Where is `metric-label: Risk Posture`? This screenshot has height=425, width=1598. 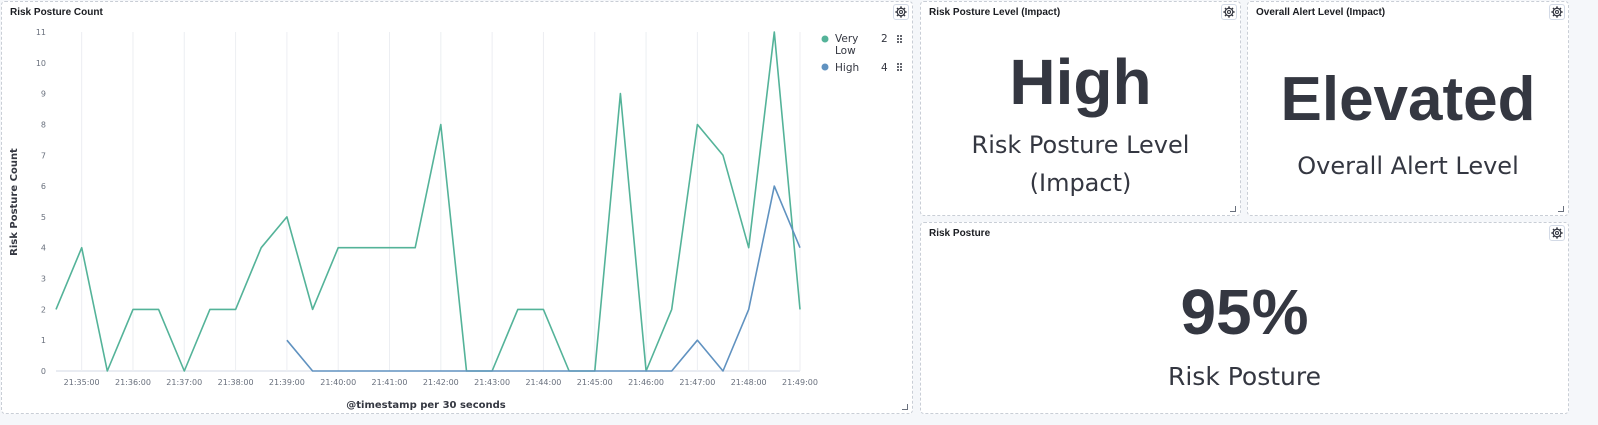
metric-label: Risk Posture is located at coordinates (1244, 376).